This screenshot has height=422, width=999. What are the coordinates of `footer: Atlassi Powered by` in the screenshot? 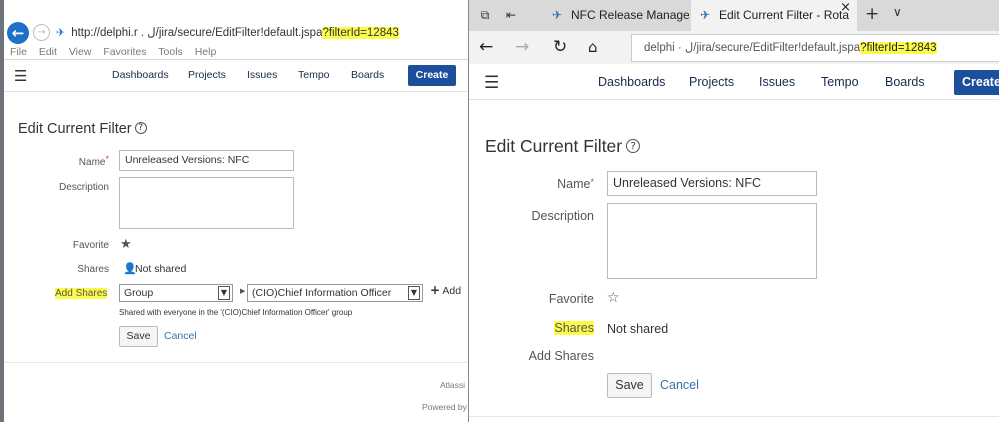 It's located at (236, 392).